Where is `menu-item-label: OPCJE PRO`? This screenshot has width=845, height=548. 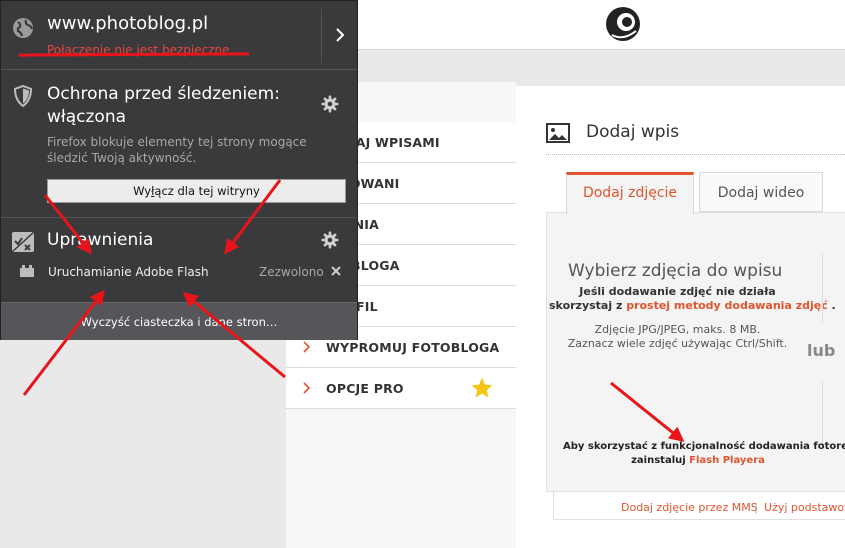 menu-item-label: OPCJE PRO is located at coordinates (365, 388).